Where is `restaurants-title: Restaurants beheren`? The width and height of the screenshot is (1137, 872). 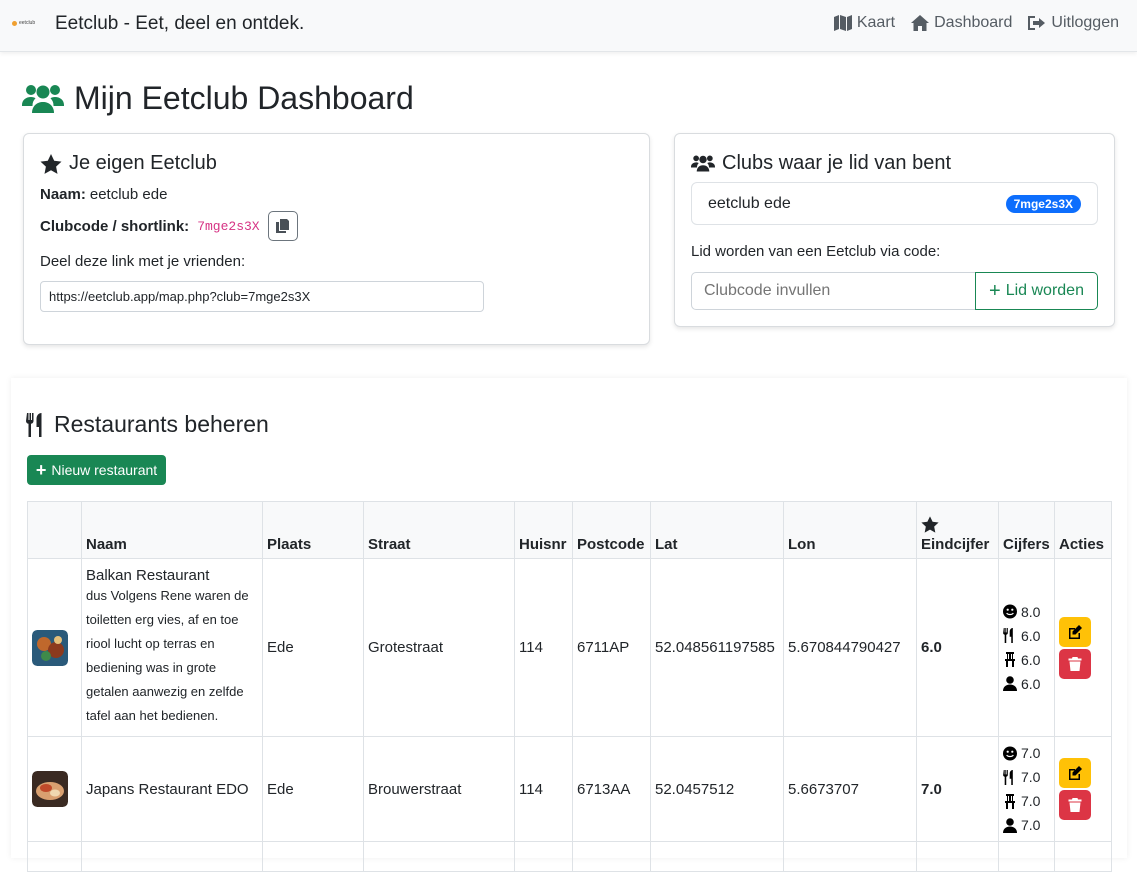 restaurants-title: Restaurants beheren is located at coordinates (147, 424).